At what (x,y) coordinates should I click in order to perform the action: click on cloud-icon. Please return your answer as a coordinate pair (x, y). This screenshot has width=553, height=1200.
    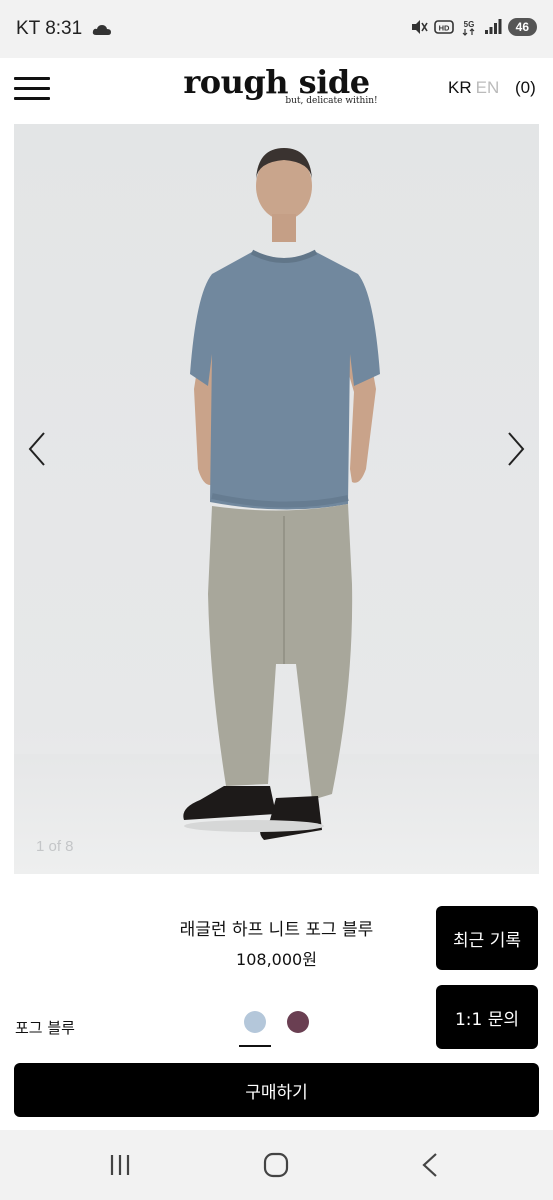
    Looking at the image, I should click on (101, 30).